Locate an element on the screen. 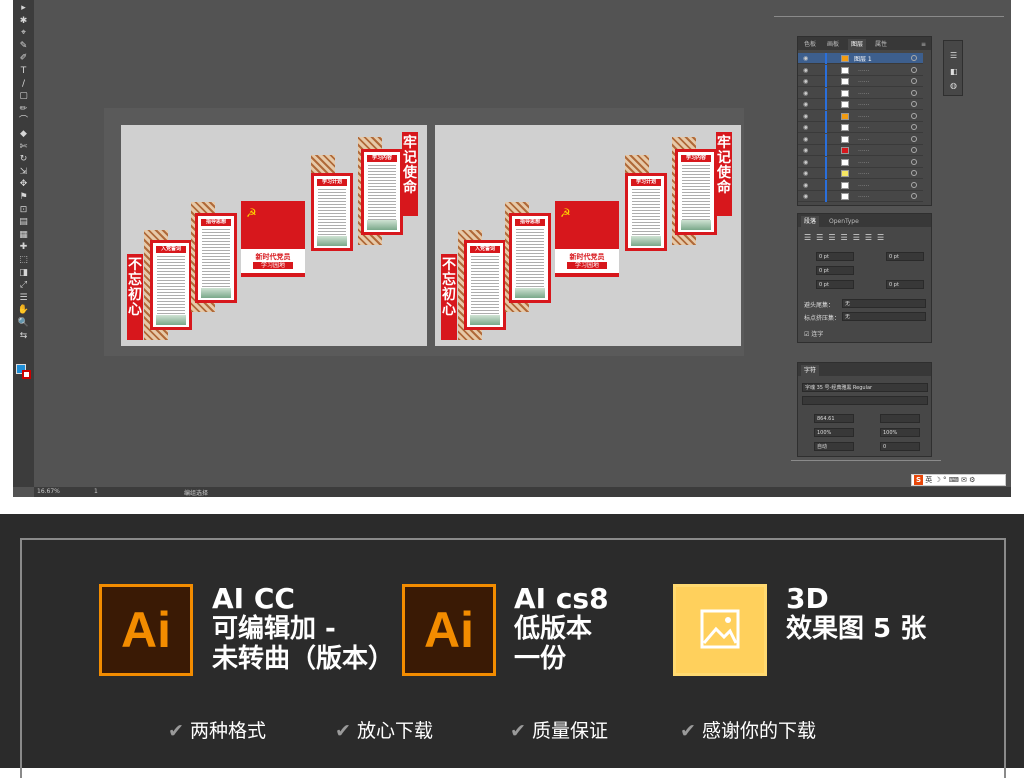  tool-icon: ▢ is located at coordinates (23, 96).